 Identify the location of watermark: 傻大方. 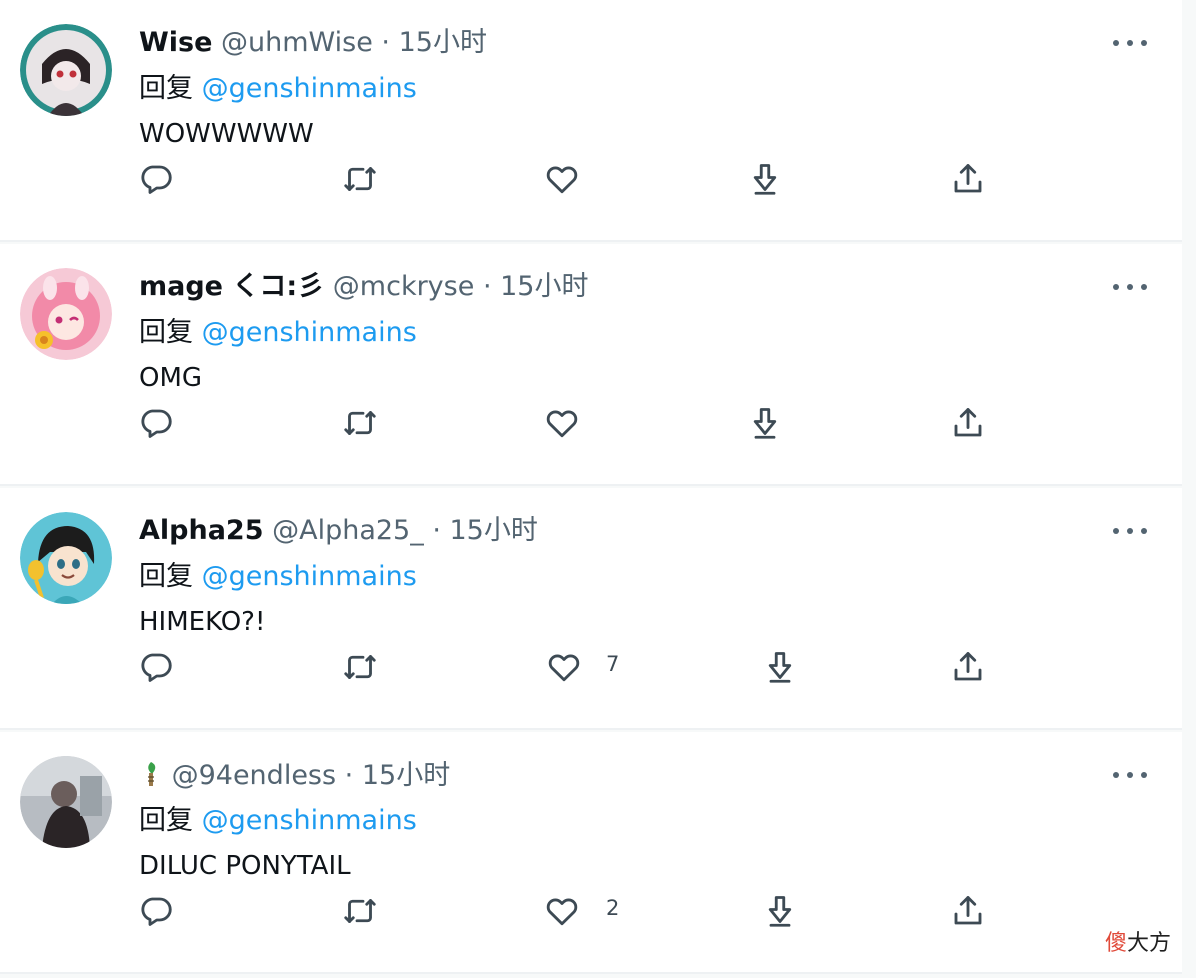
(1138, 941).